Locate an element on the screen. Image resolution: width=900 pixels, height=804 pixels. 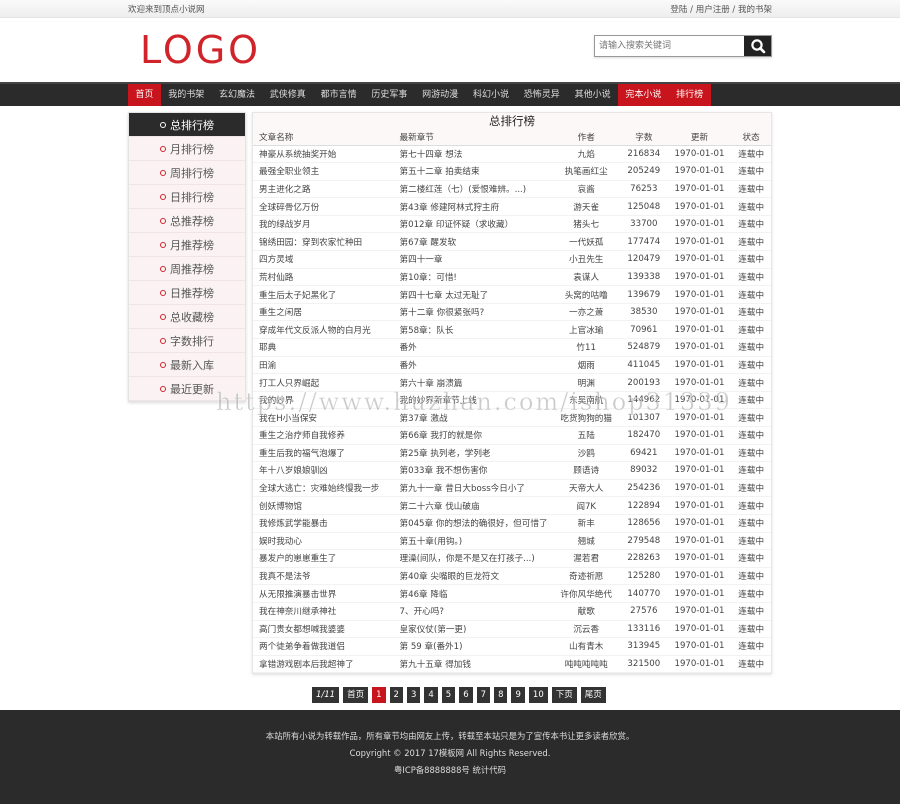
latest-chapter: 第66章 我打的就是你 is located at coordinates (476, 436).